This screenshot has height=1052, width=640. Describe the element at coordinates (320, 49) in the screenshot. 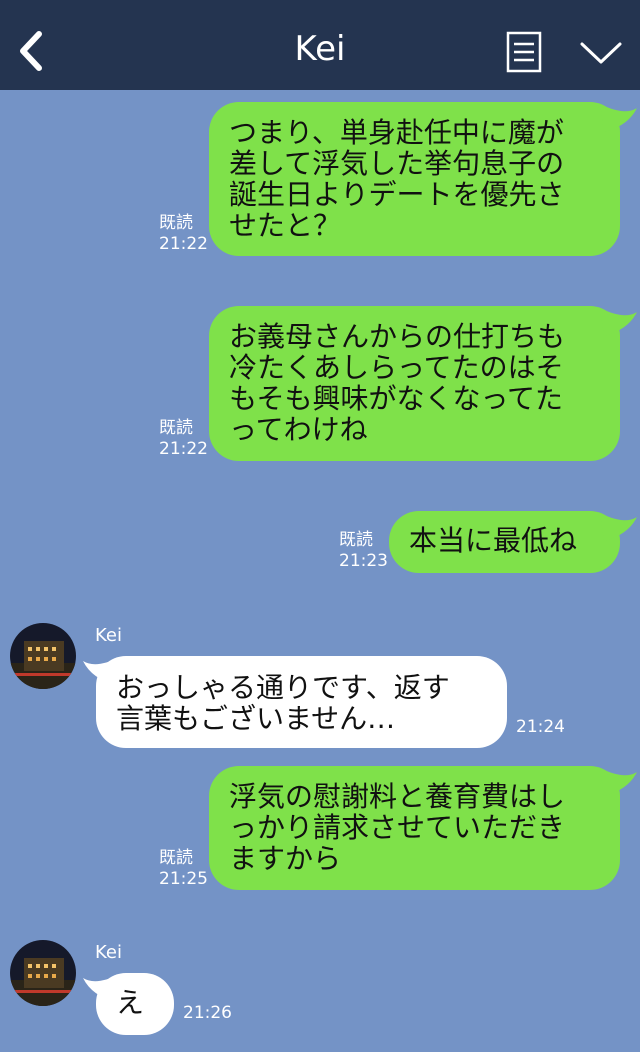

I see `chat-title: Kei` at that location.